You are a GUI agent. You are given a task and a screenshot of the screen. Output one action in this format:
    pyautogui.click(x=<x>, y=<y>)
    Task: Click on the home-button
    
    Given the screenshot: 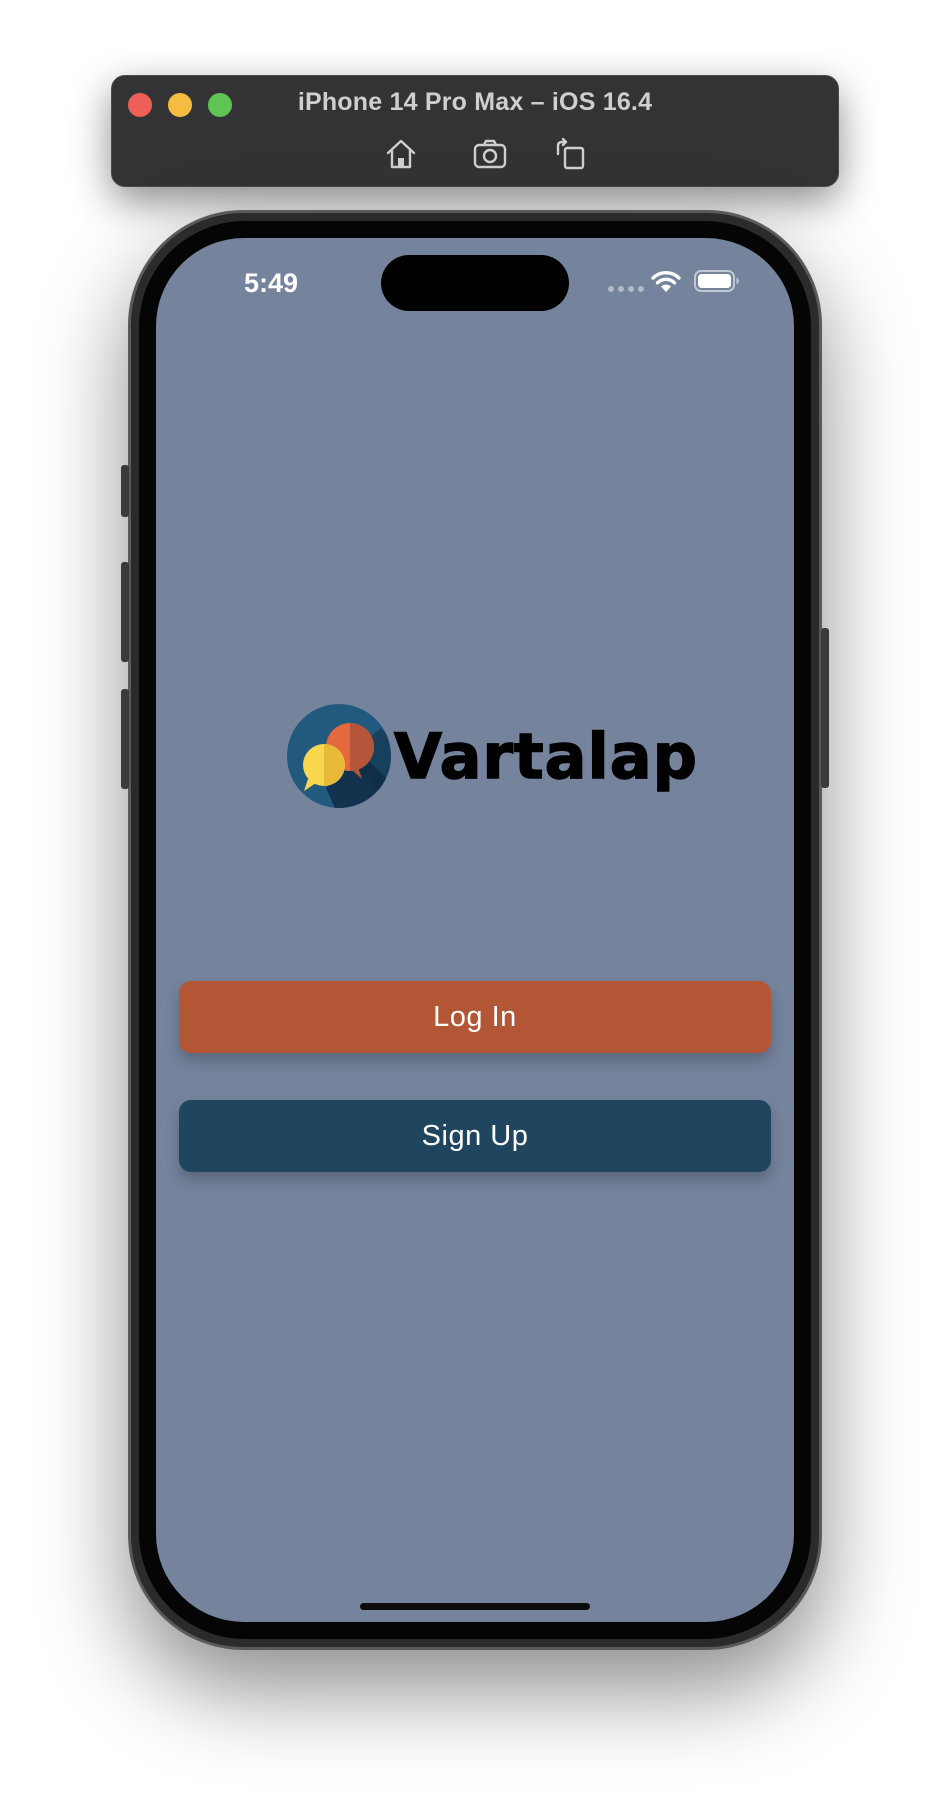 What is the action you would take?
    pyautogui.click(x=401, y=154)
    